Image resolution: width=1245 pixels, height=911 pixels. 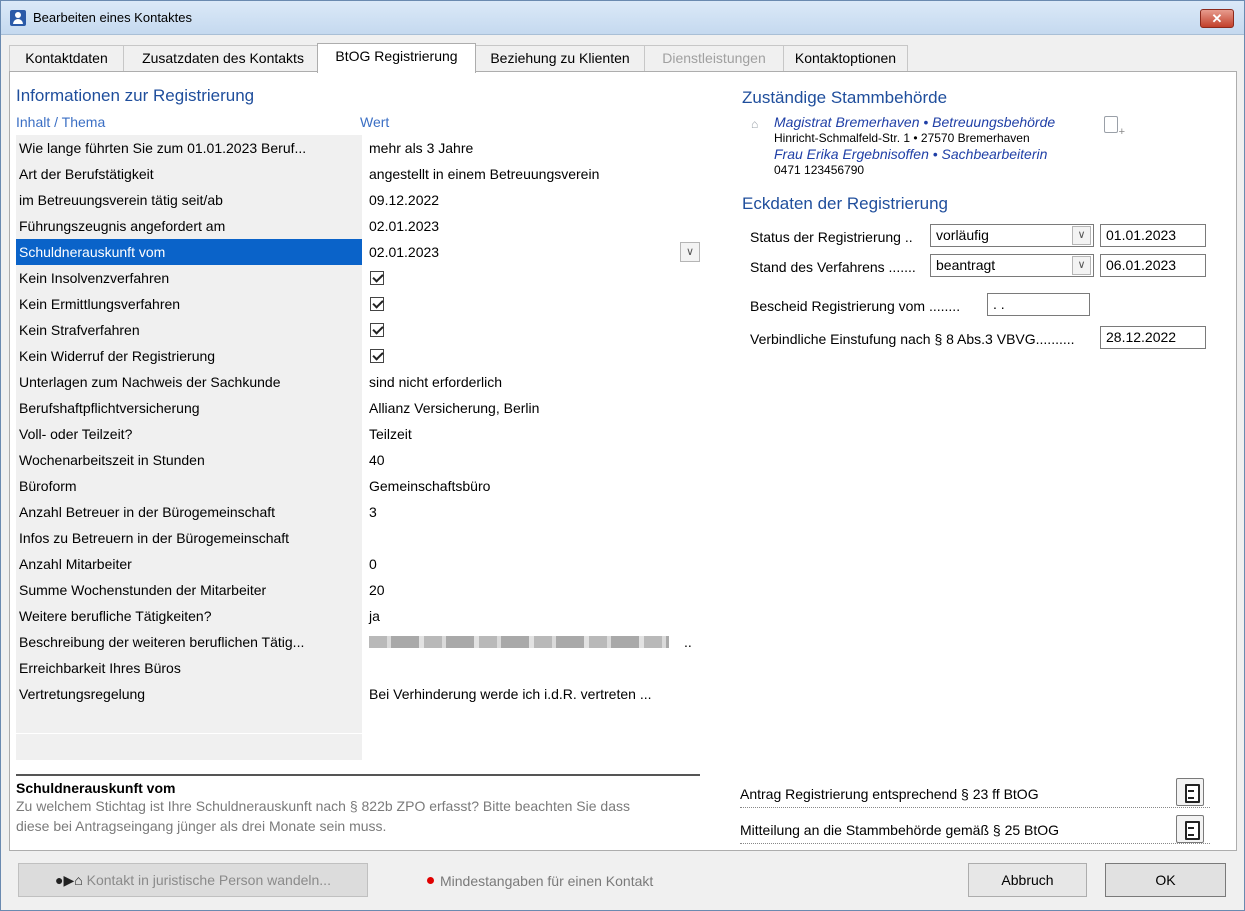 I want to click on row-topic: Kein Insolvenzverfahren, so click(x=189, y=278).